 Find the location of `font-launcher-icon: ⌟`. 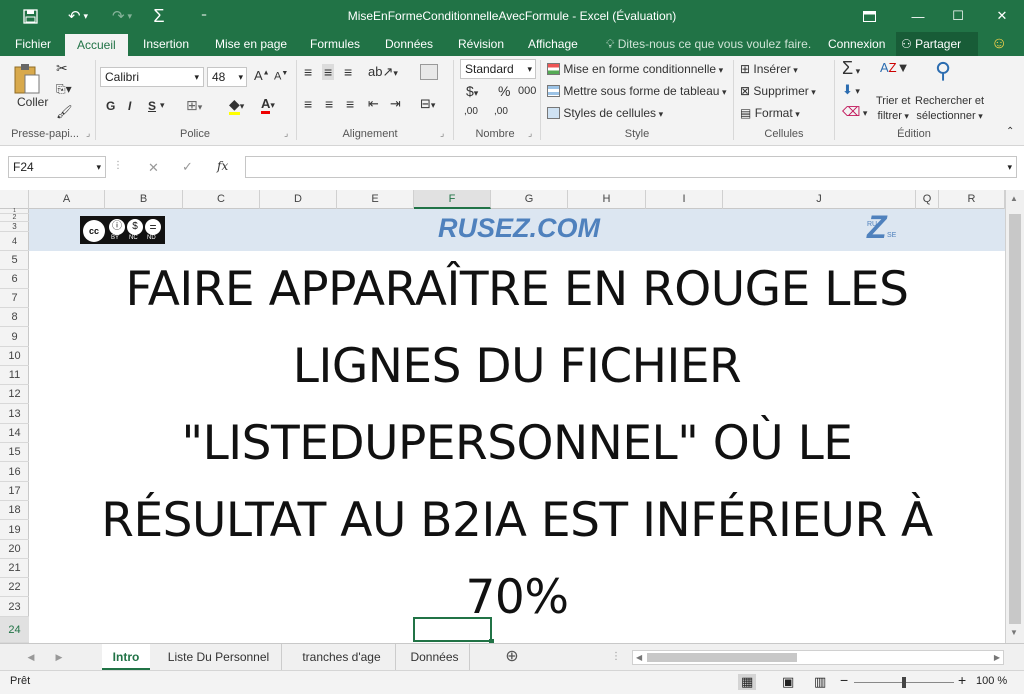

font-launcher-icon: ⌟ is located at coordinates (286, 133).